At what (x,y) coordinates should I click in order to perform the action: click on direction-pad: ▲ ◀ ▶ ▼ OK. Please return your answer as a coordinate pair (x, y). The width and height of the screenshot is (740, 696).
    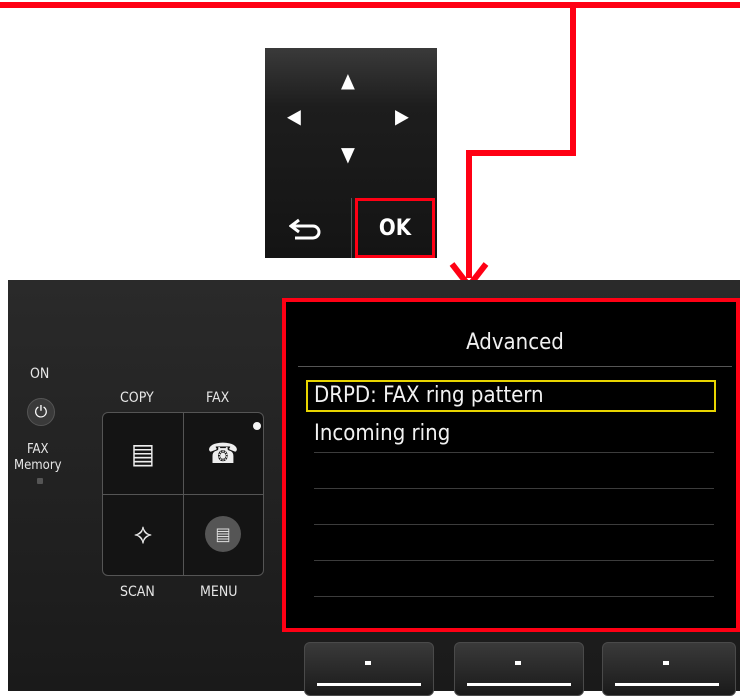
    Looking at the image, I should click on (351, 153).